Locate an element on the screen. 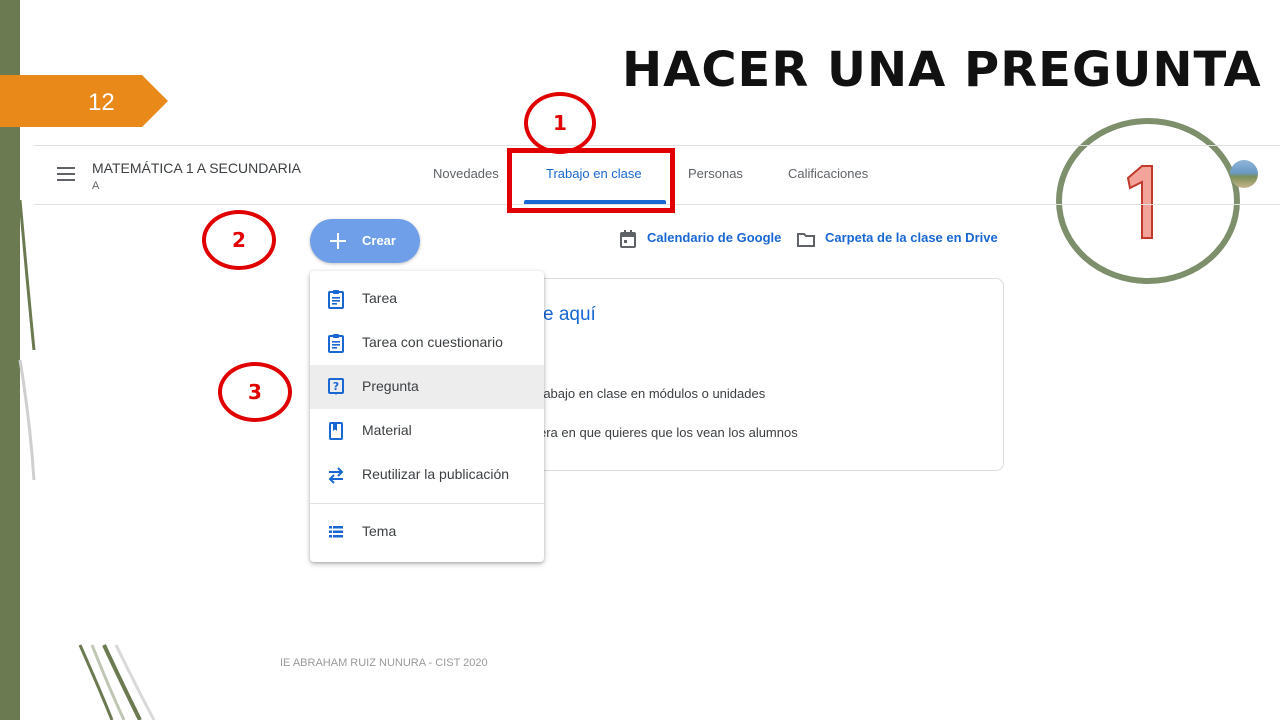  hamburger-menu-icon is located at coordinates (67, 174).